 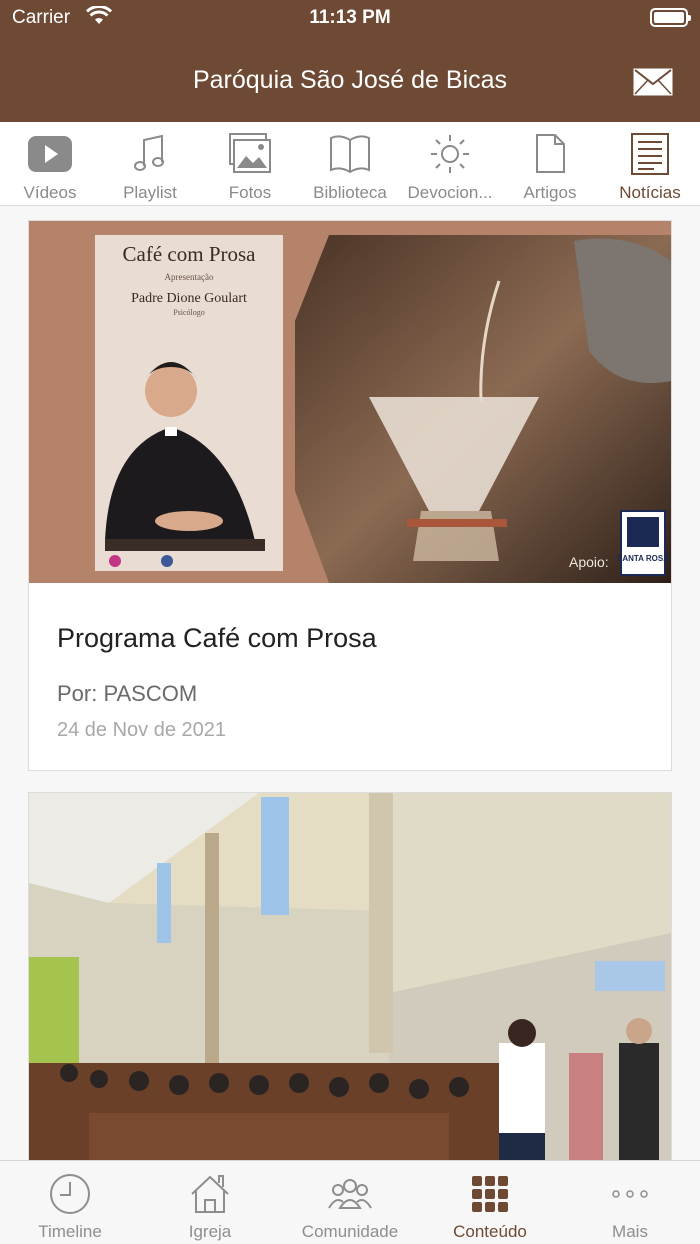 What do you see at coordinates (350, 1194) in the screenshot?
I see `people-icon` at bounding box center [350, 1194].